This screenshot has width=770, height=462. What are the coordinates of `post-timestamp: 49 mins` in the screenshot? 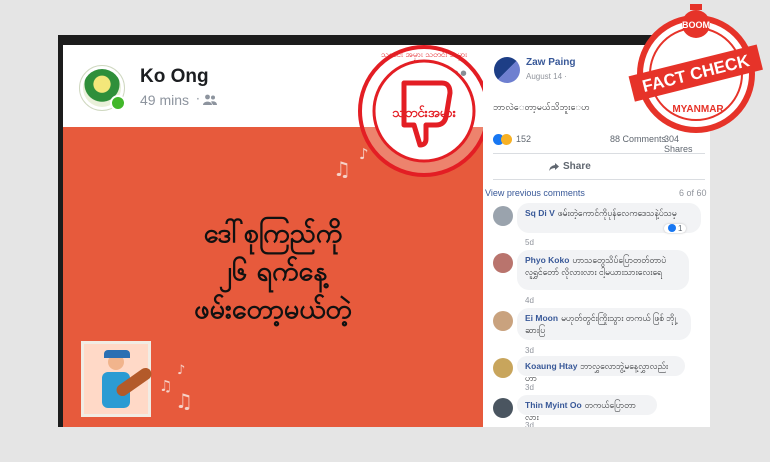 It's located at (164, 100).